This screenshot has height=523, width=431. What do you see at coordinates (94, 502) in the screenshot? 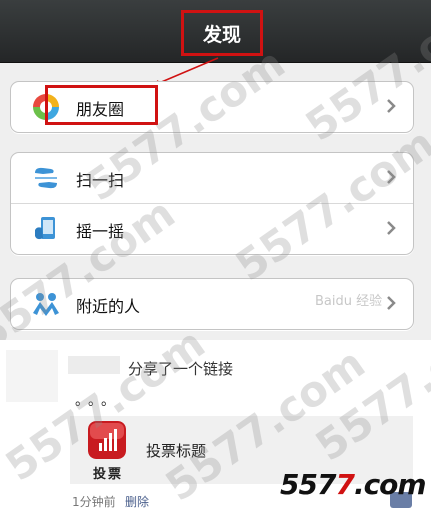
I see `post-timestamp: 1分钟前` at bounding box center [94, 502].